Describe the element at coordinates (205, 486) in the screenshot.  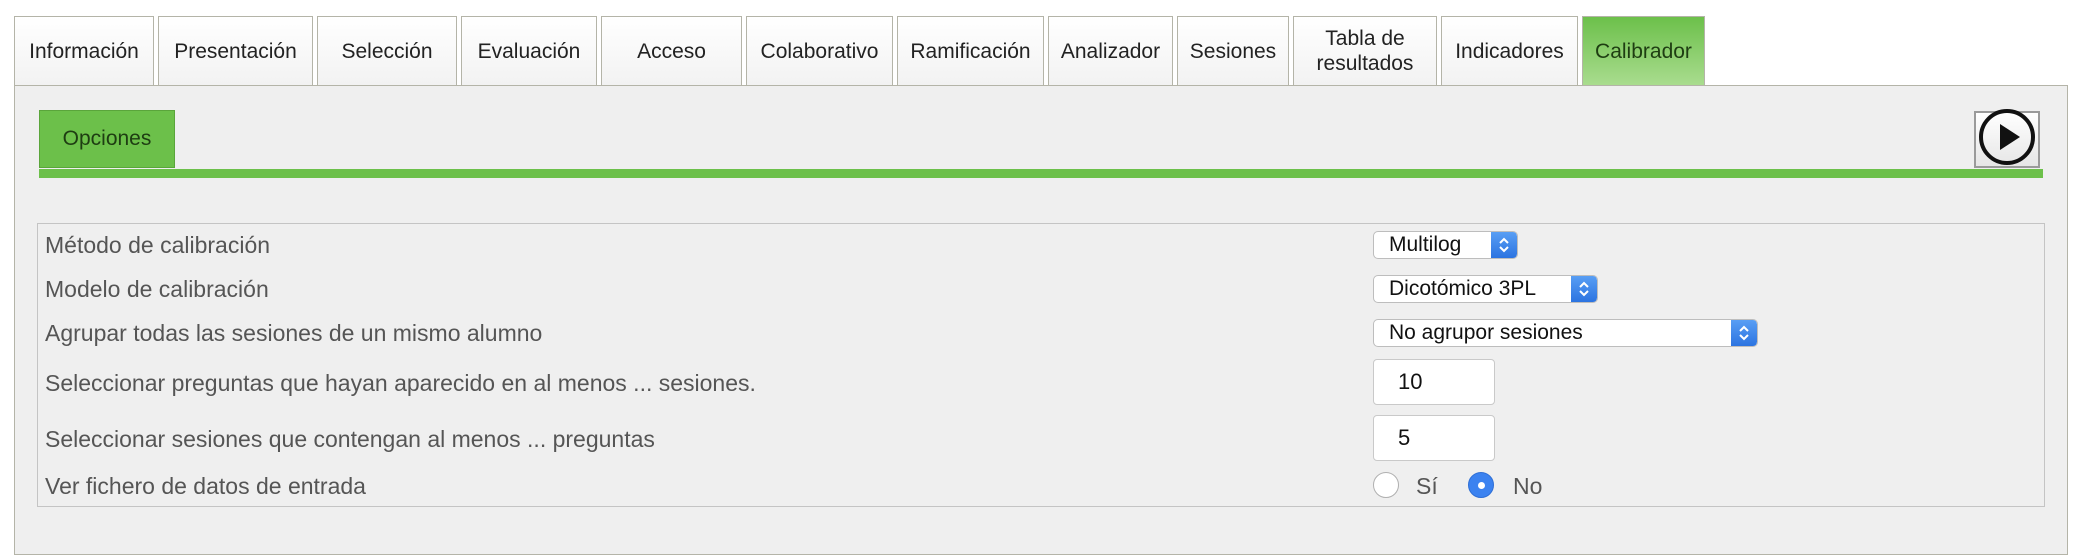
I see `view-input-file-label: Ver fichero de datos de entrada` at that location.